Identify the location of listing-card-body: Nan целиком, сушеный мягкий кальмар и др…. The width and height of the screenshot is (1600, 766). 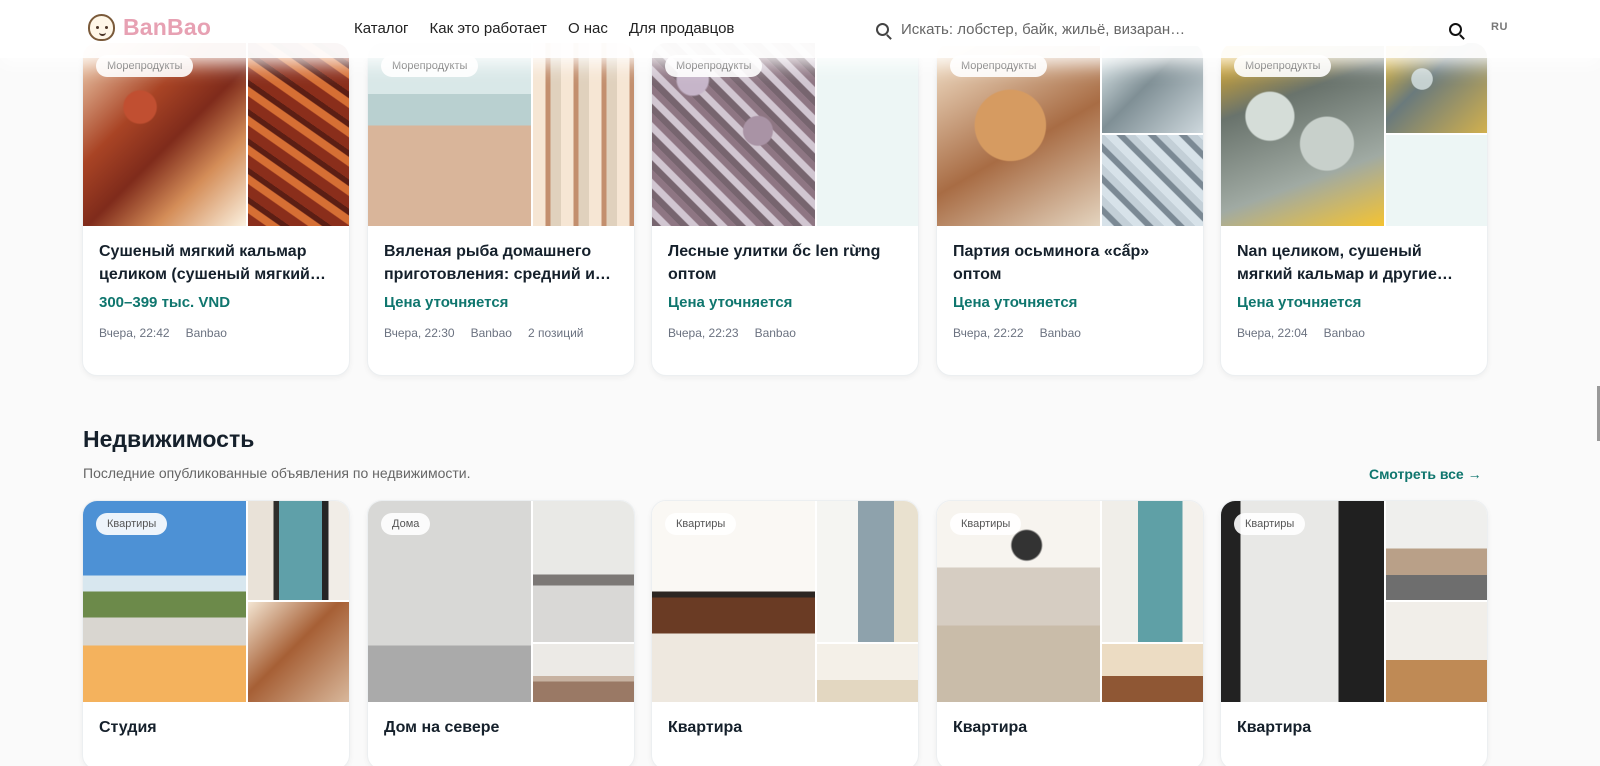
(1354, 290).